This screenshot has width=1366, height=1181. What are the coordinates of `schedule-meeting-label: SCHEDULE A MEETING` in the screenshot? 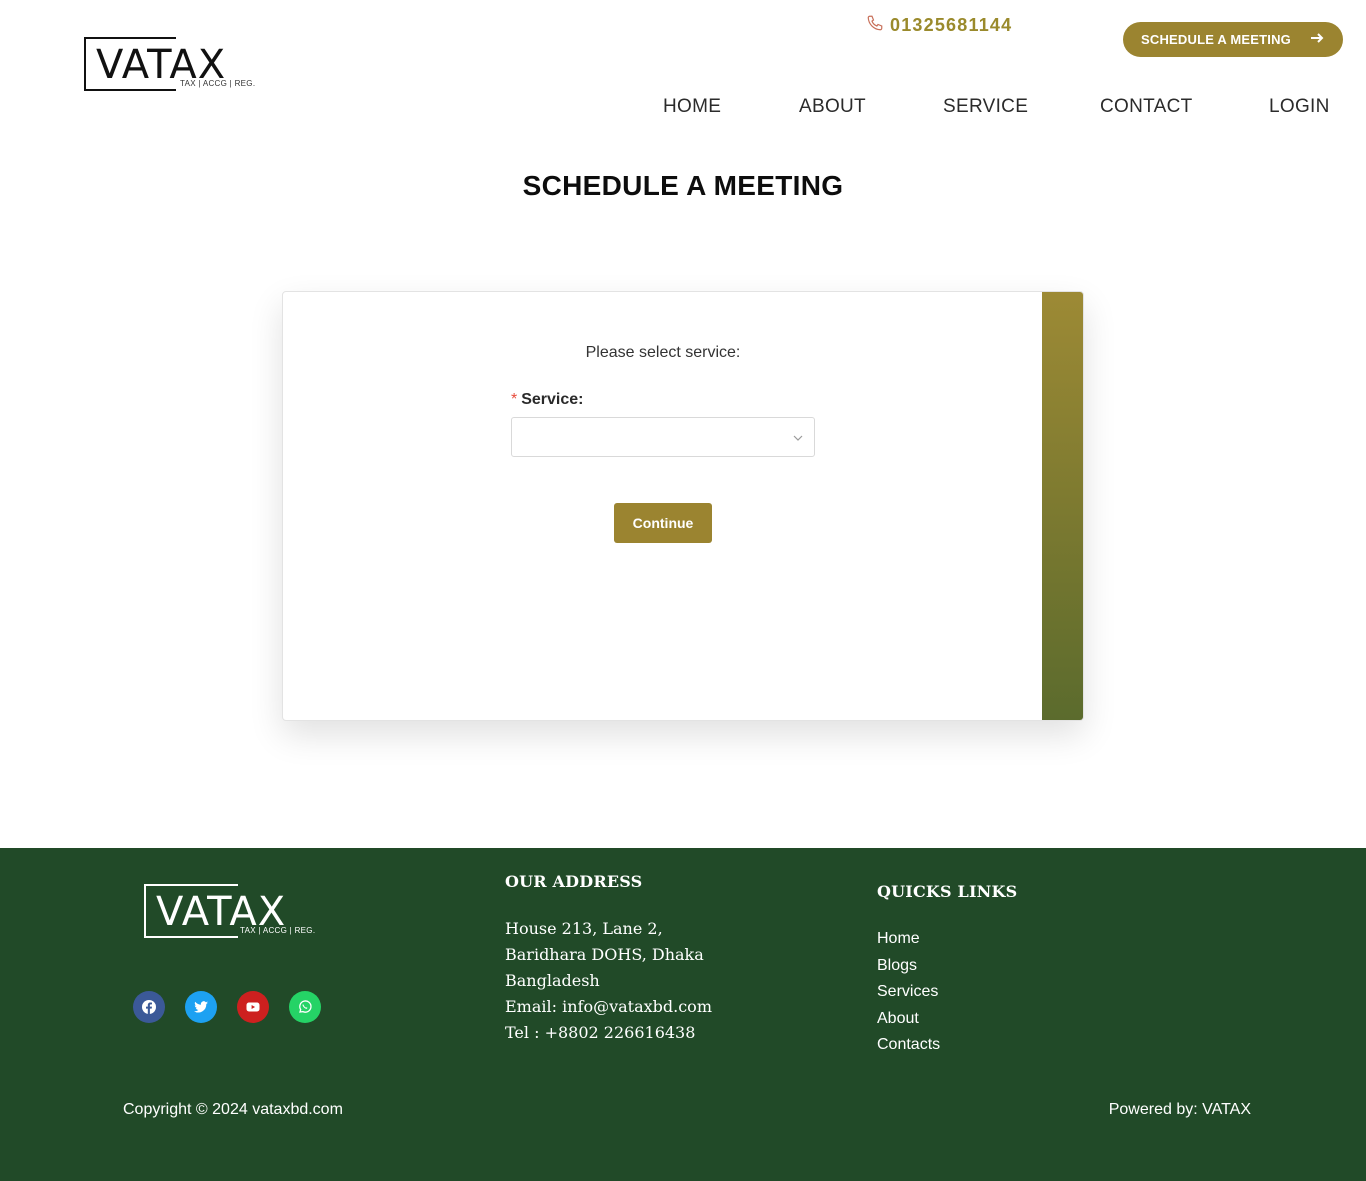 It's located at (1216, 39).